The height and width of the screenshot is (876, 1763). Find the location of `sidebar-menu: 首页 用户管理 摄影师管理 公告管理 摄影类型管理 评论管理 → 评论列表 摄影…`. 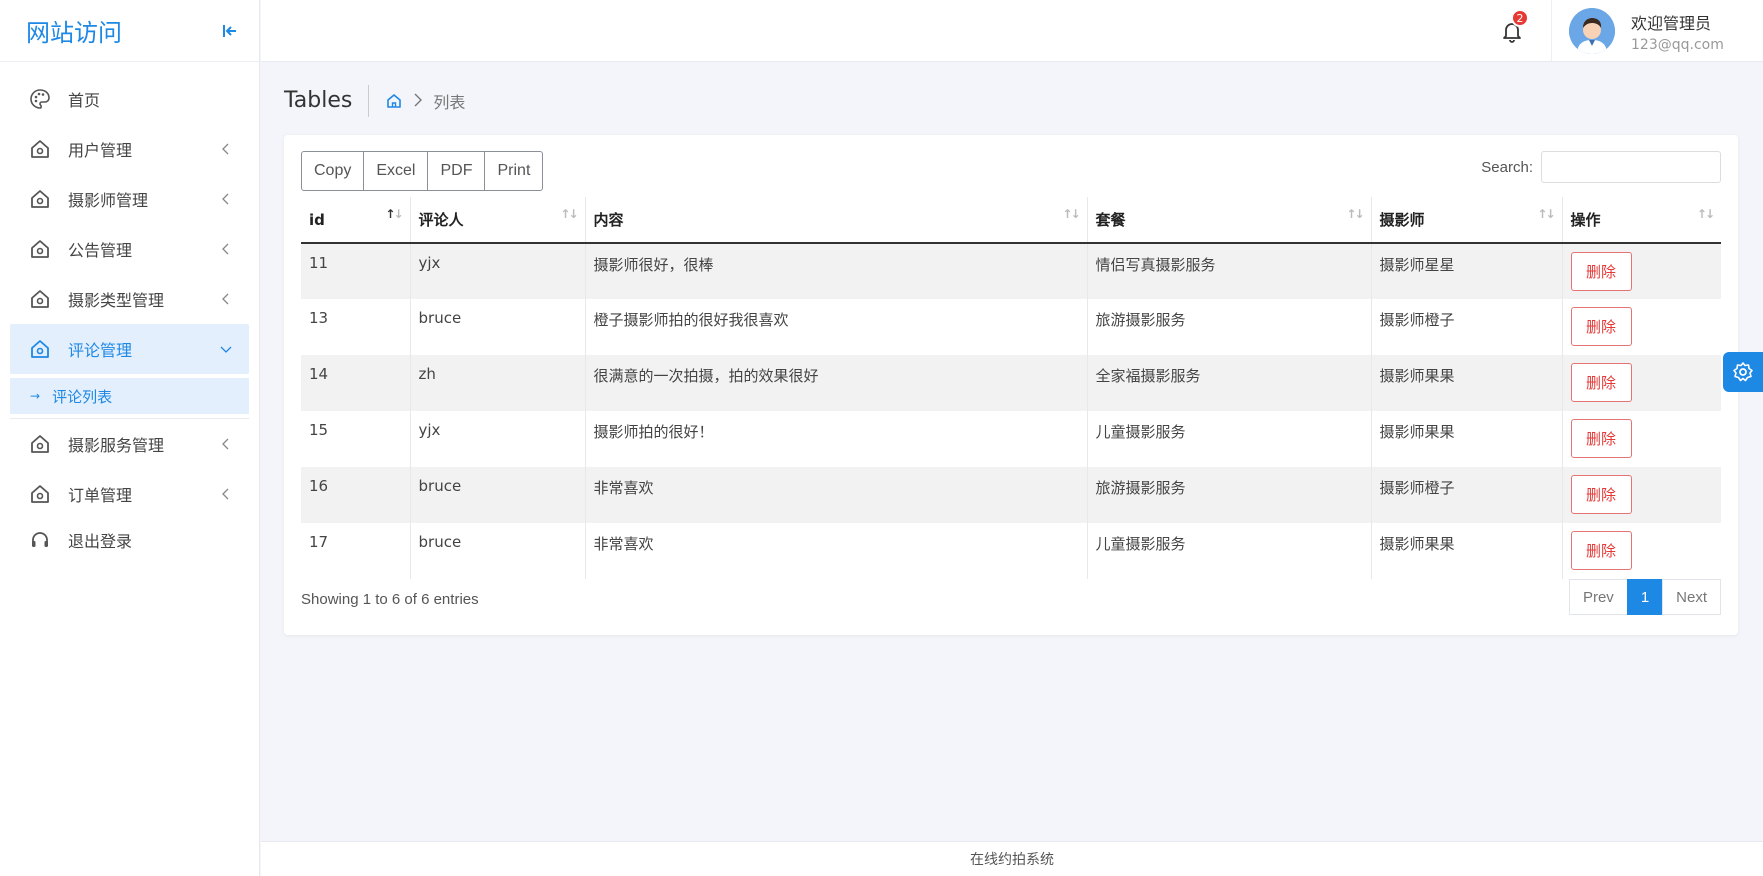

sidebar-menu: 首页 用户管理 摄影师管理 公告管理 摄影类型管理 评论管理 → 评论列表 摄影… is located at coordinates (129, 311).